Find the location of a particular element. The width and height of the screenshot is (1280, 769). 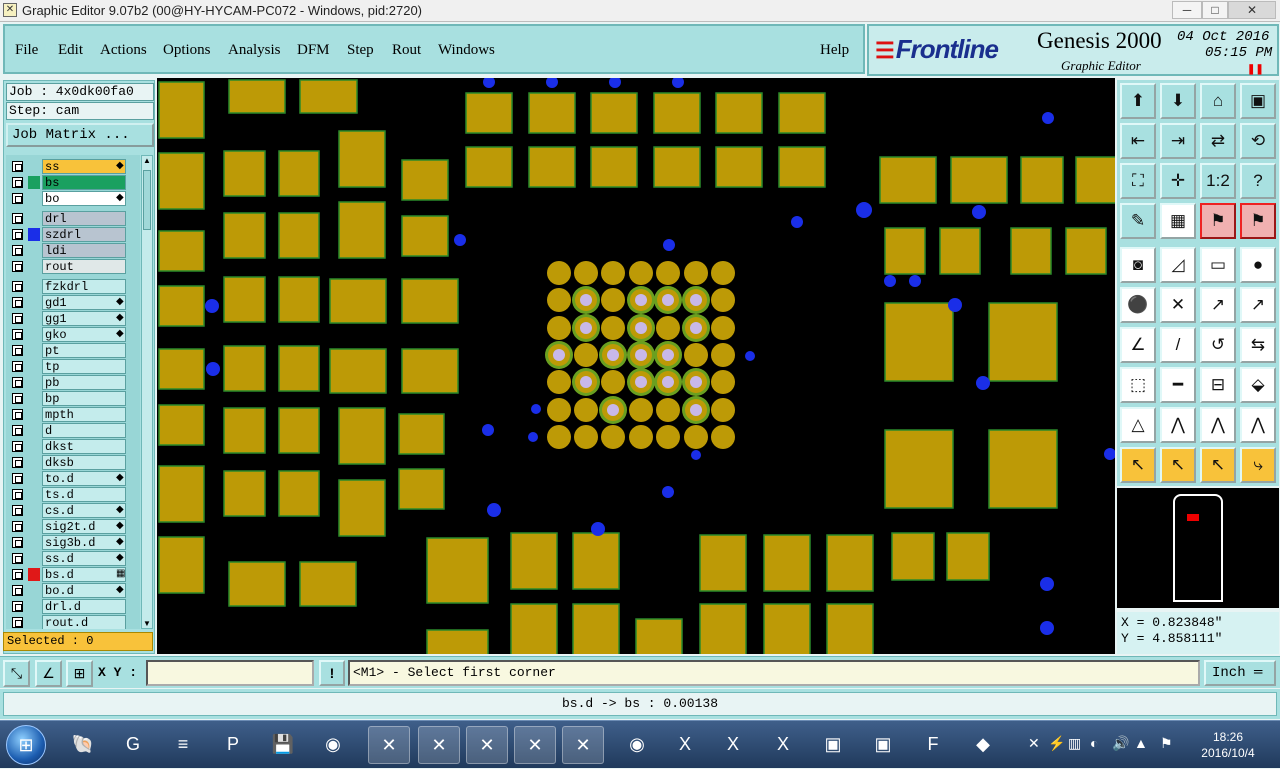

layer-row-szdrl: szdrl is located at coordinates (73, 234).